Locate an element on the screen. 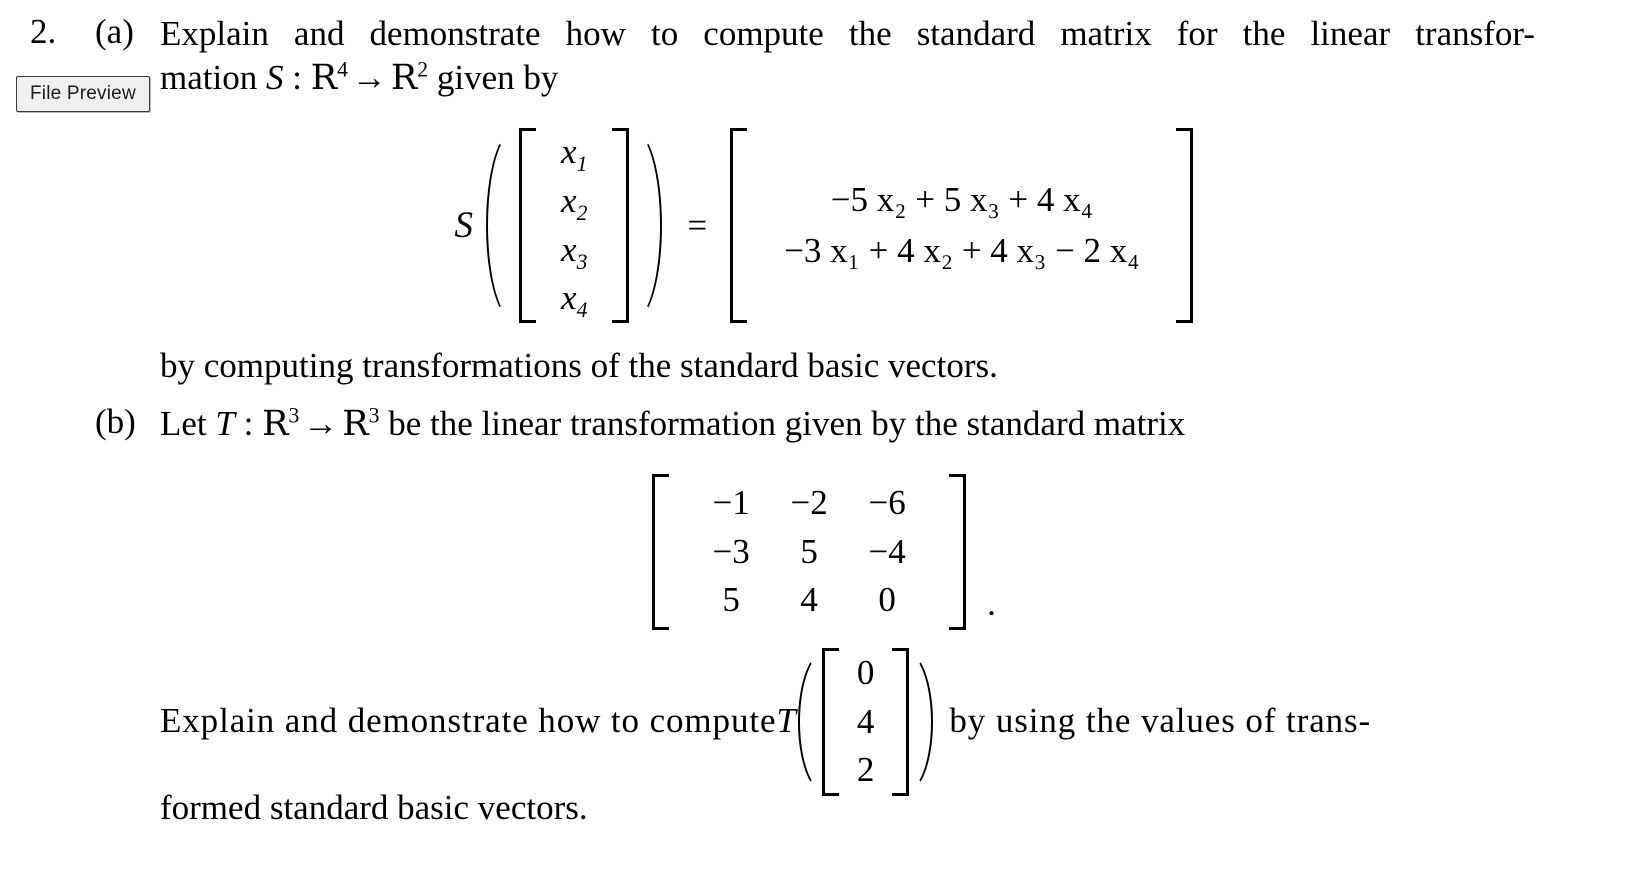 Image resolution: width=1648 pixels, height=884 pixels. reals-symbol-domain-b: R is located at coordinates (275, 424).